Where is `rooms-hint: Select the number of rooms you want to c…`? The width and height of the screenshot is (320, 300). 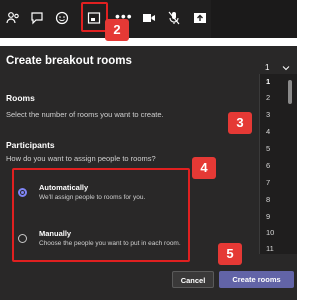 rooms-hint: Select the number of rooms you want to c… is located at coordinates (85, 114).